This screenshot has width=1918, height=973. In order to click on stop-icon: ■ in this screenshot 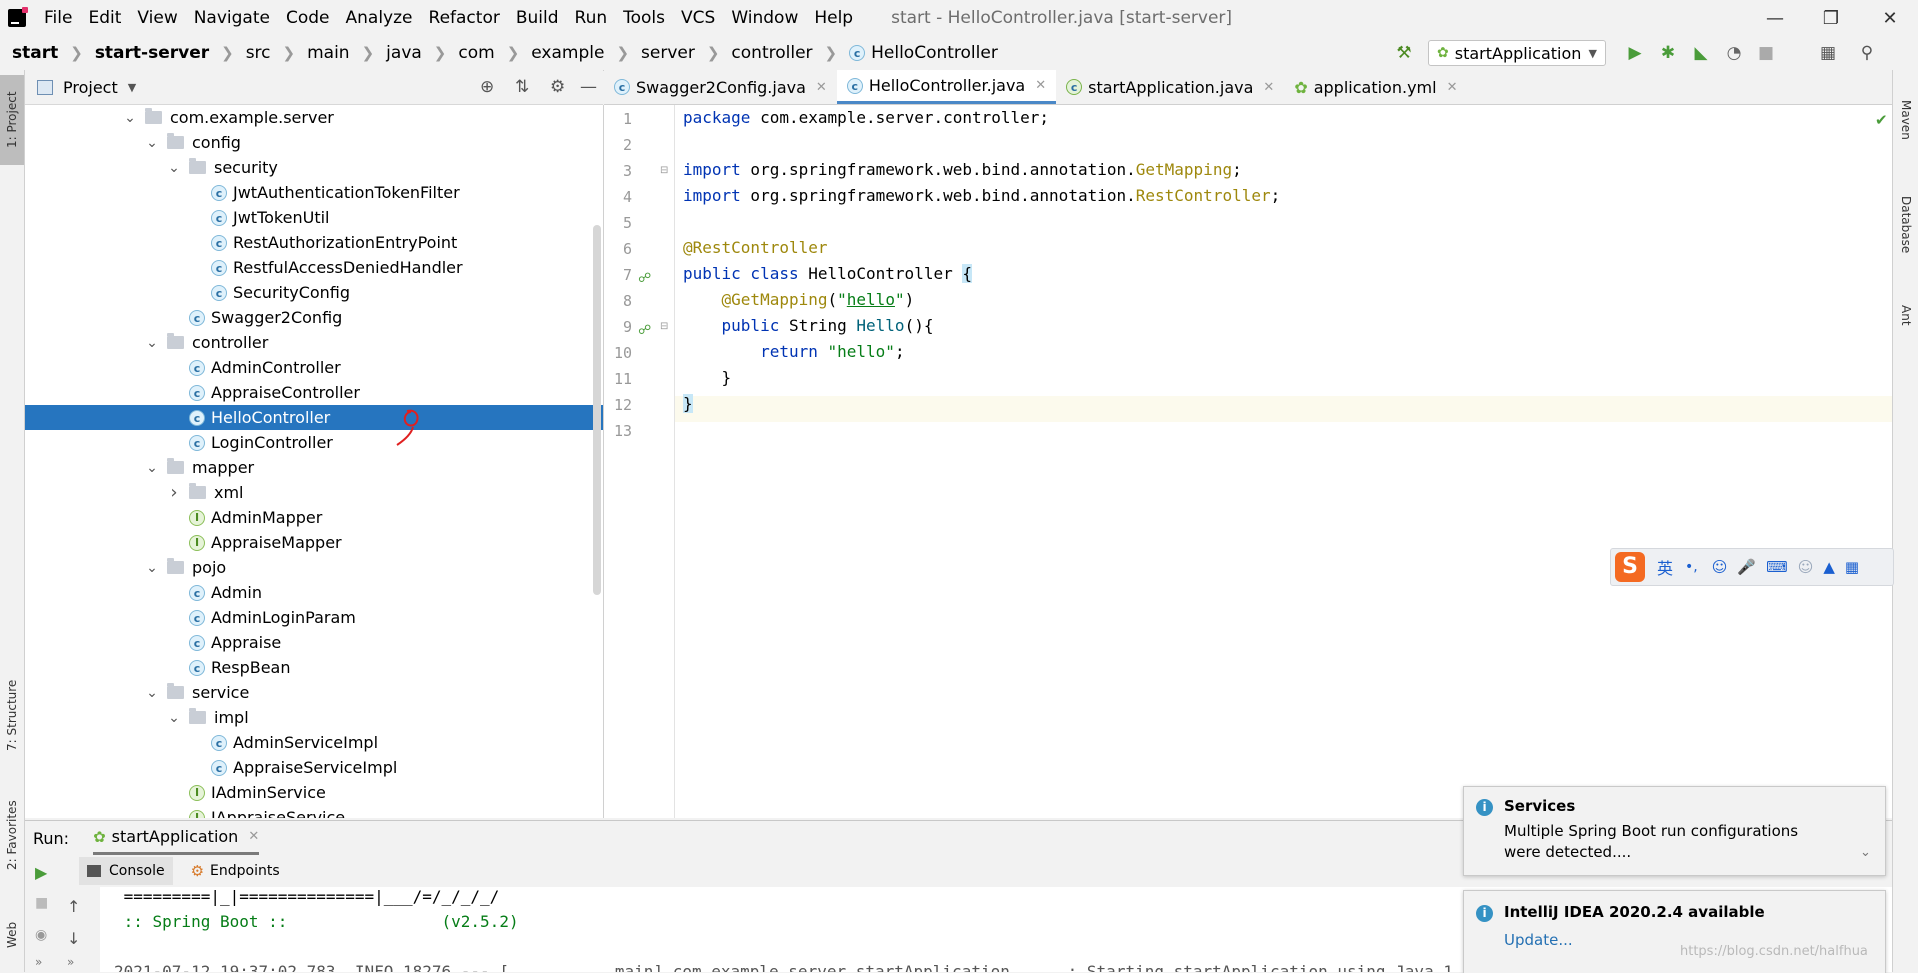, I will do `click(1766, 53)`.